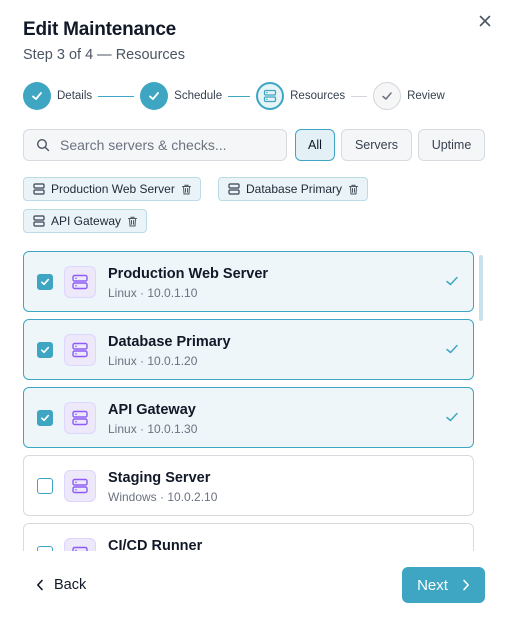 The width and height of the screenshot is (507, 625). What do you see at coordinates (315, 145) in the screenshot?
I see `filter-all-button: All` at bounding box center [315, 145].